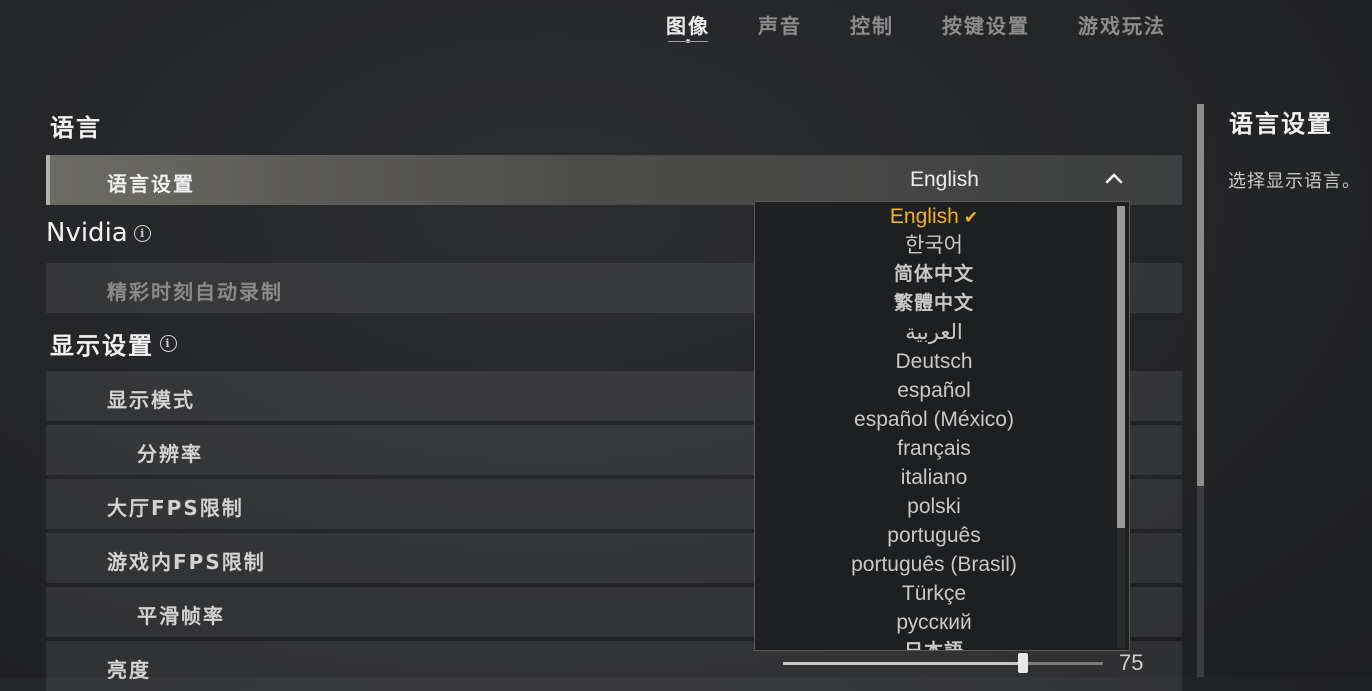 Image resolution: width=1372 pixels, height=691 pixels. I want to click on smooth-framerate-label: 平滑帧率, so click(181, 616).